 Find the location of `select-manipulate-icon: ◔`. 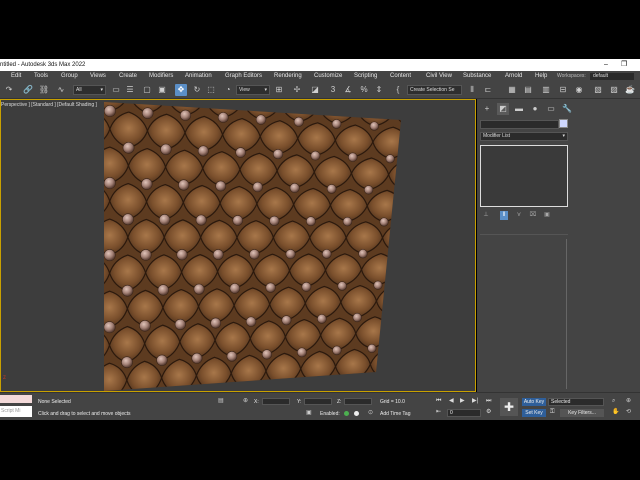

select-manipulate-icon: ◔ is located at coordinates (228, 90).